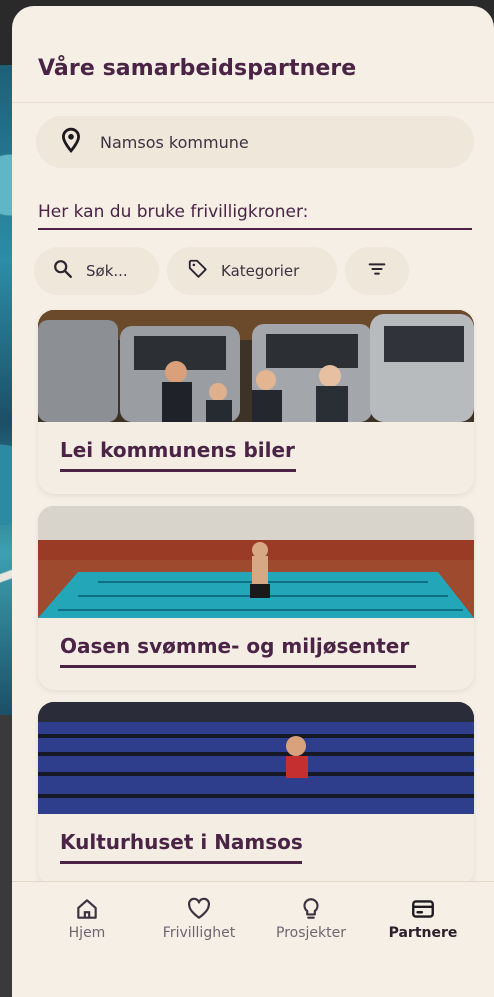 The image size is (494, 997). Describe the element at coordinates (260, 271) in the screenshot. I see `categories-label: Kategorier` at that location.